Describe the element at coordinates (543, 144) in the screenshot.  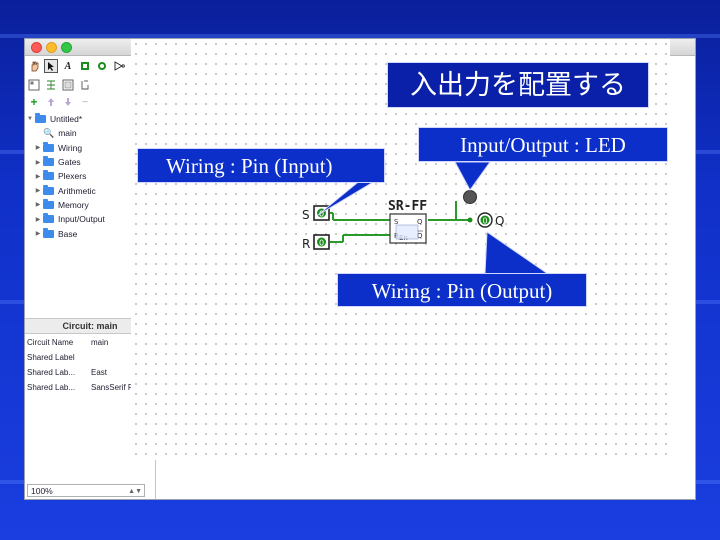
I see `callout-led: Input/Output : LED` at that location.